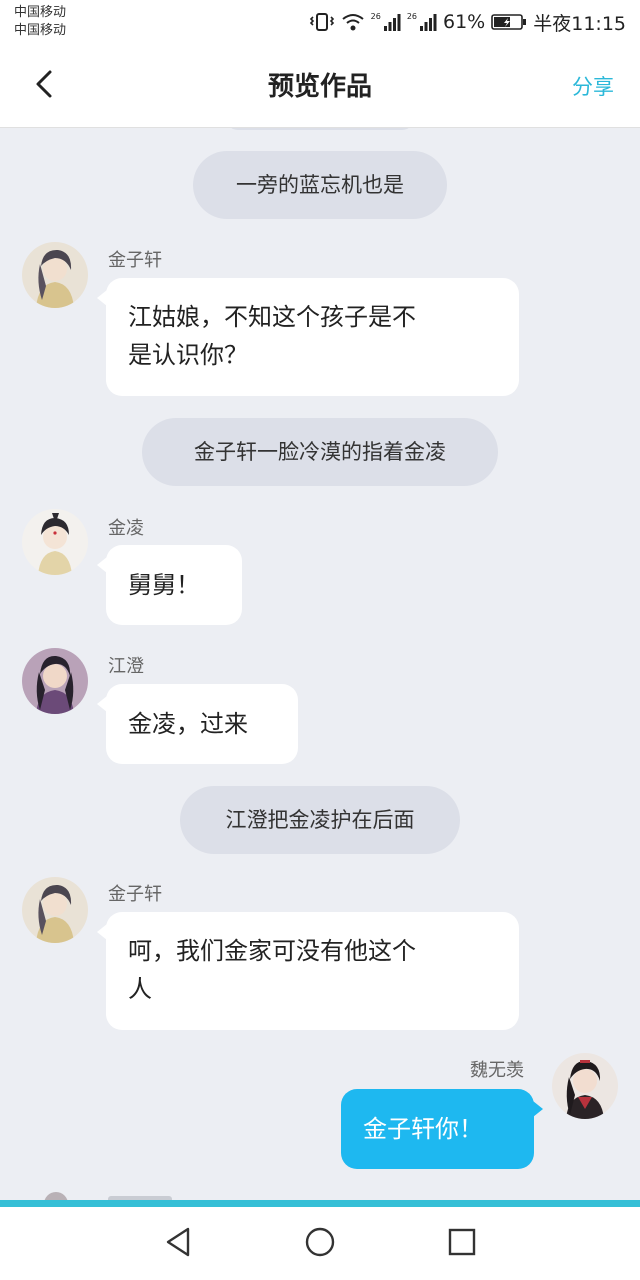  Describe the element at coordinates (272, 317) in the screenshot. I see `message-text-line: 江姑娘，不知这个孩子是不` at that location.